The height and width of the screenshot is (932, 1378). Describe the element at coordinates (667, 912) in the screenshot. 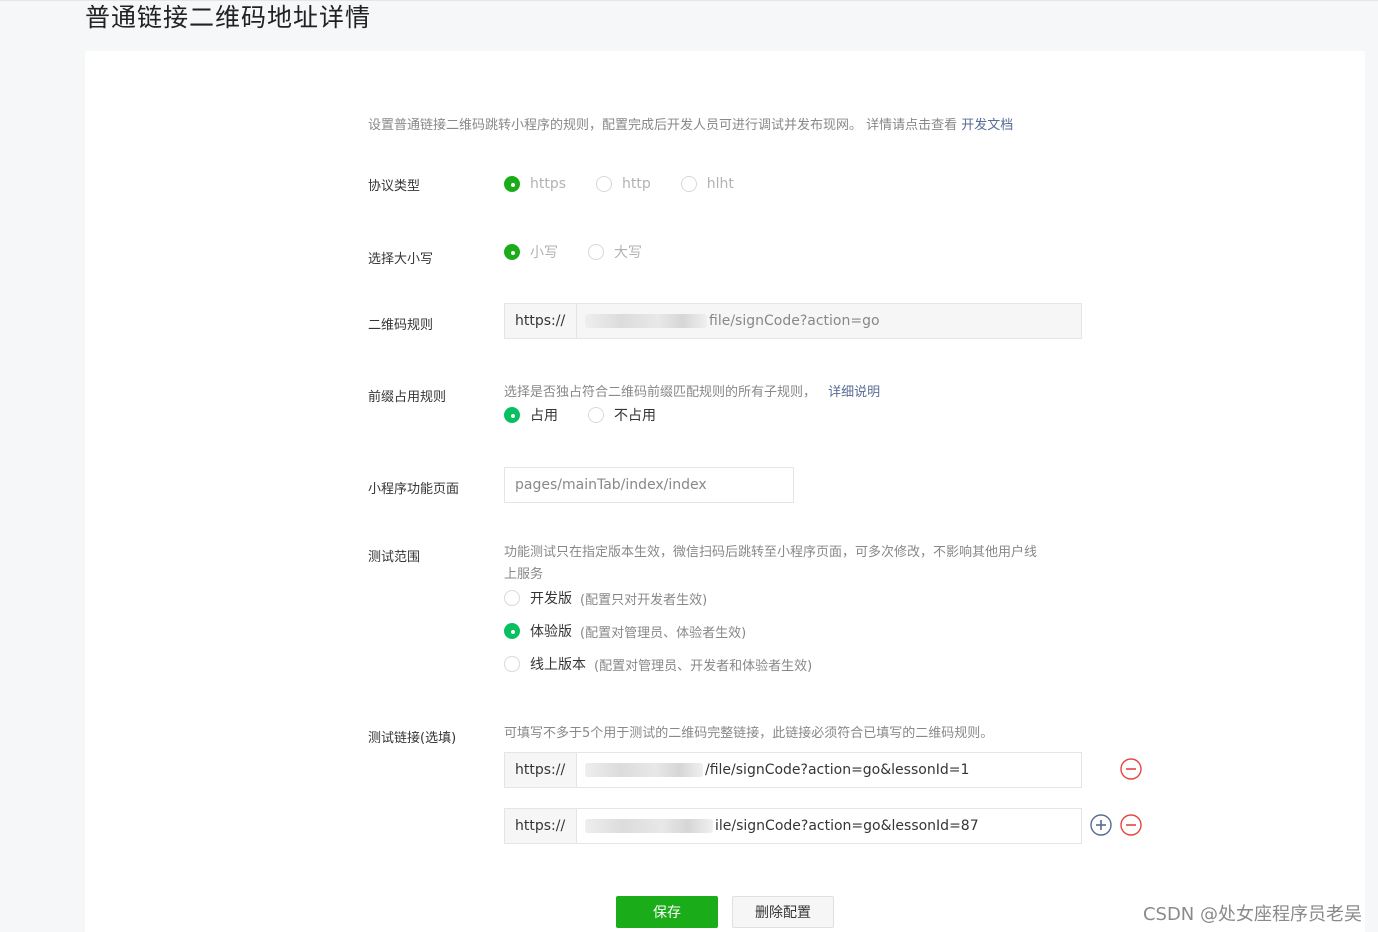

I see `save-button: 保存` at that location.